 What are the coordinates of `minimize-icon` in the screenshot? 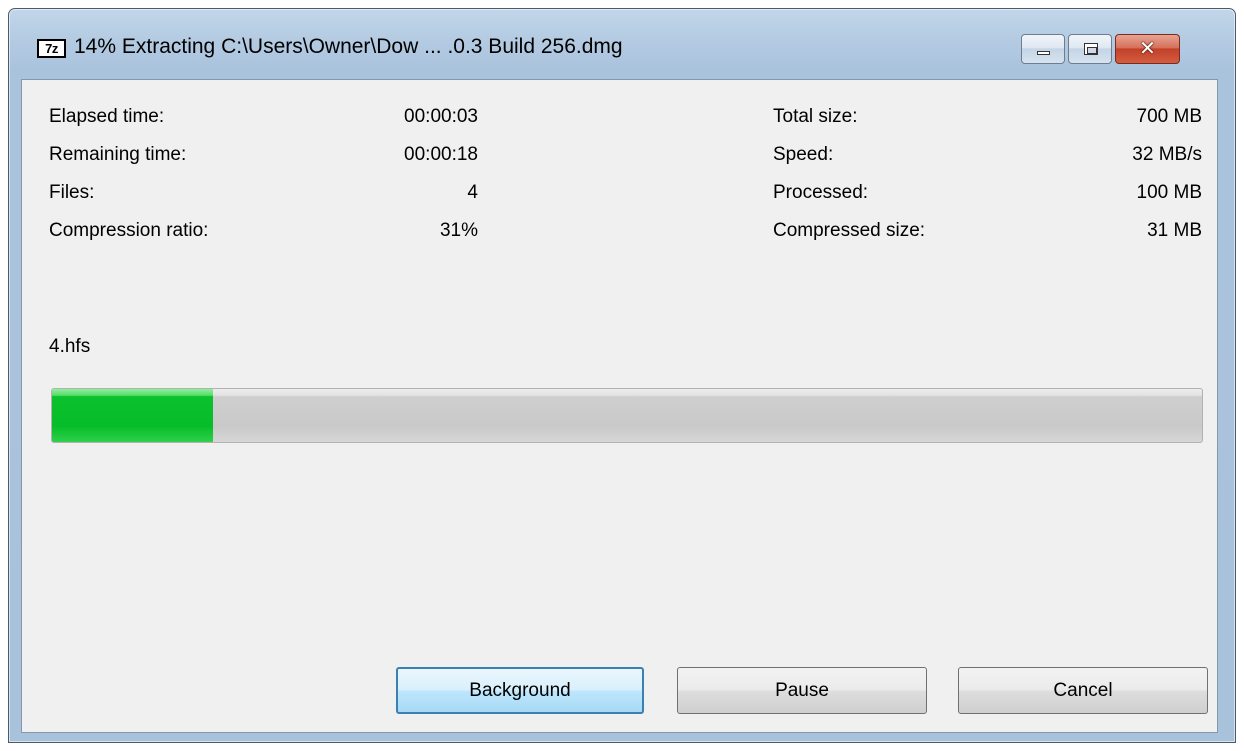 It's located at (1043, 53).